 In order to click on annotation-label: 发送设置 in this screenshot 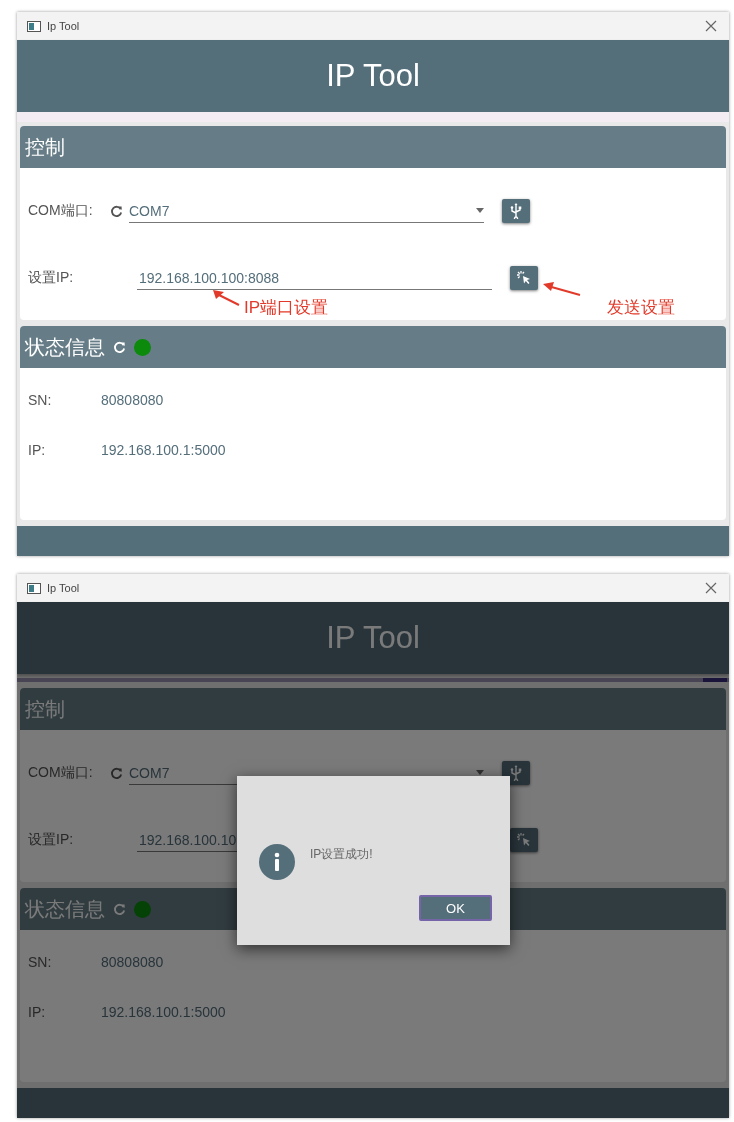, I will do `click(641, 308)`.